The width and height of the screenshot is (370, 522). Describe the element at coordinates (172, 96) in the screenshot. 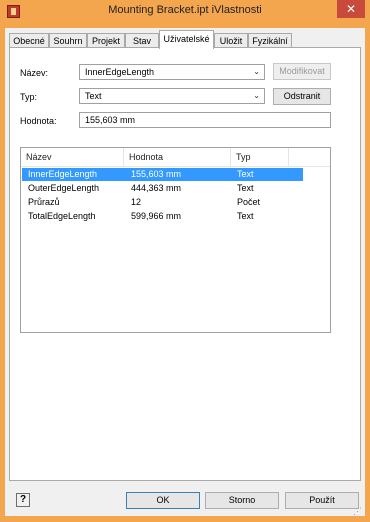

I see `type-combo: Text ⌄` at that location.